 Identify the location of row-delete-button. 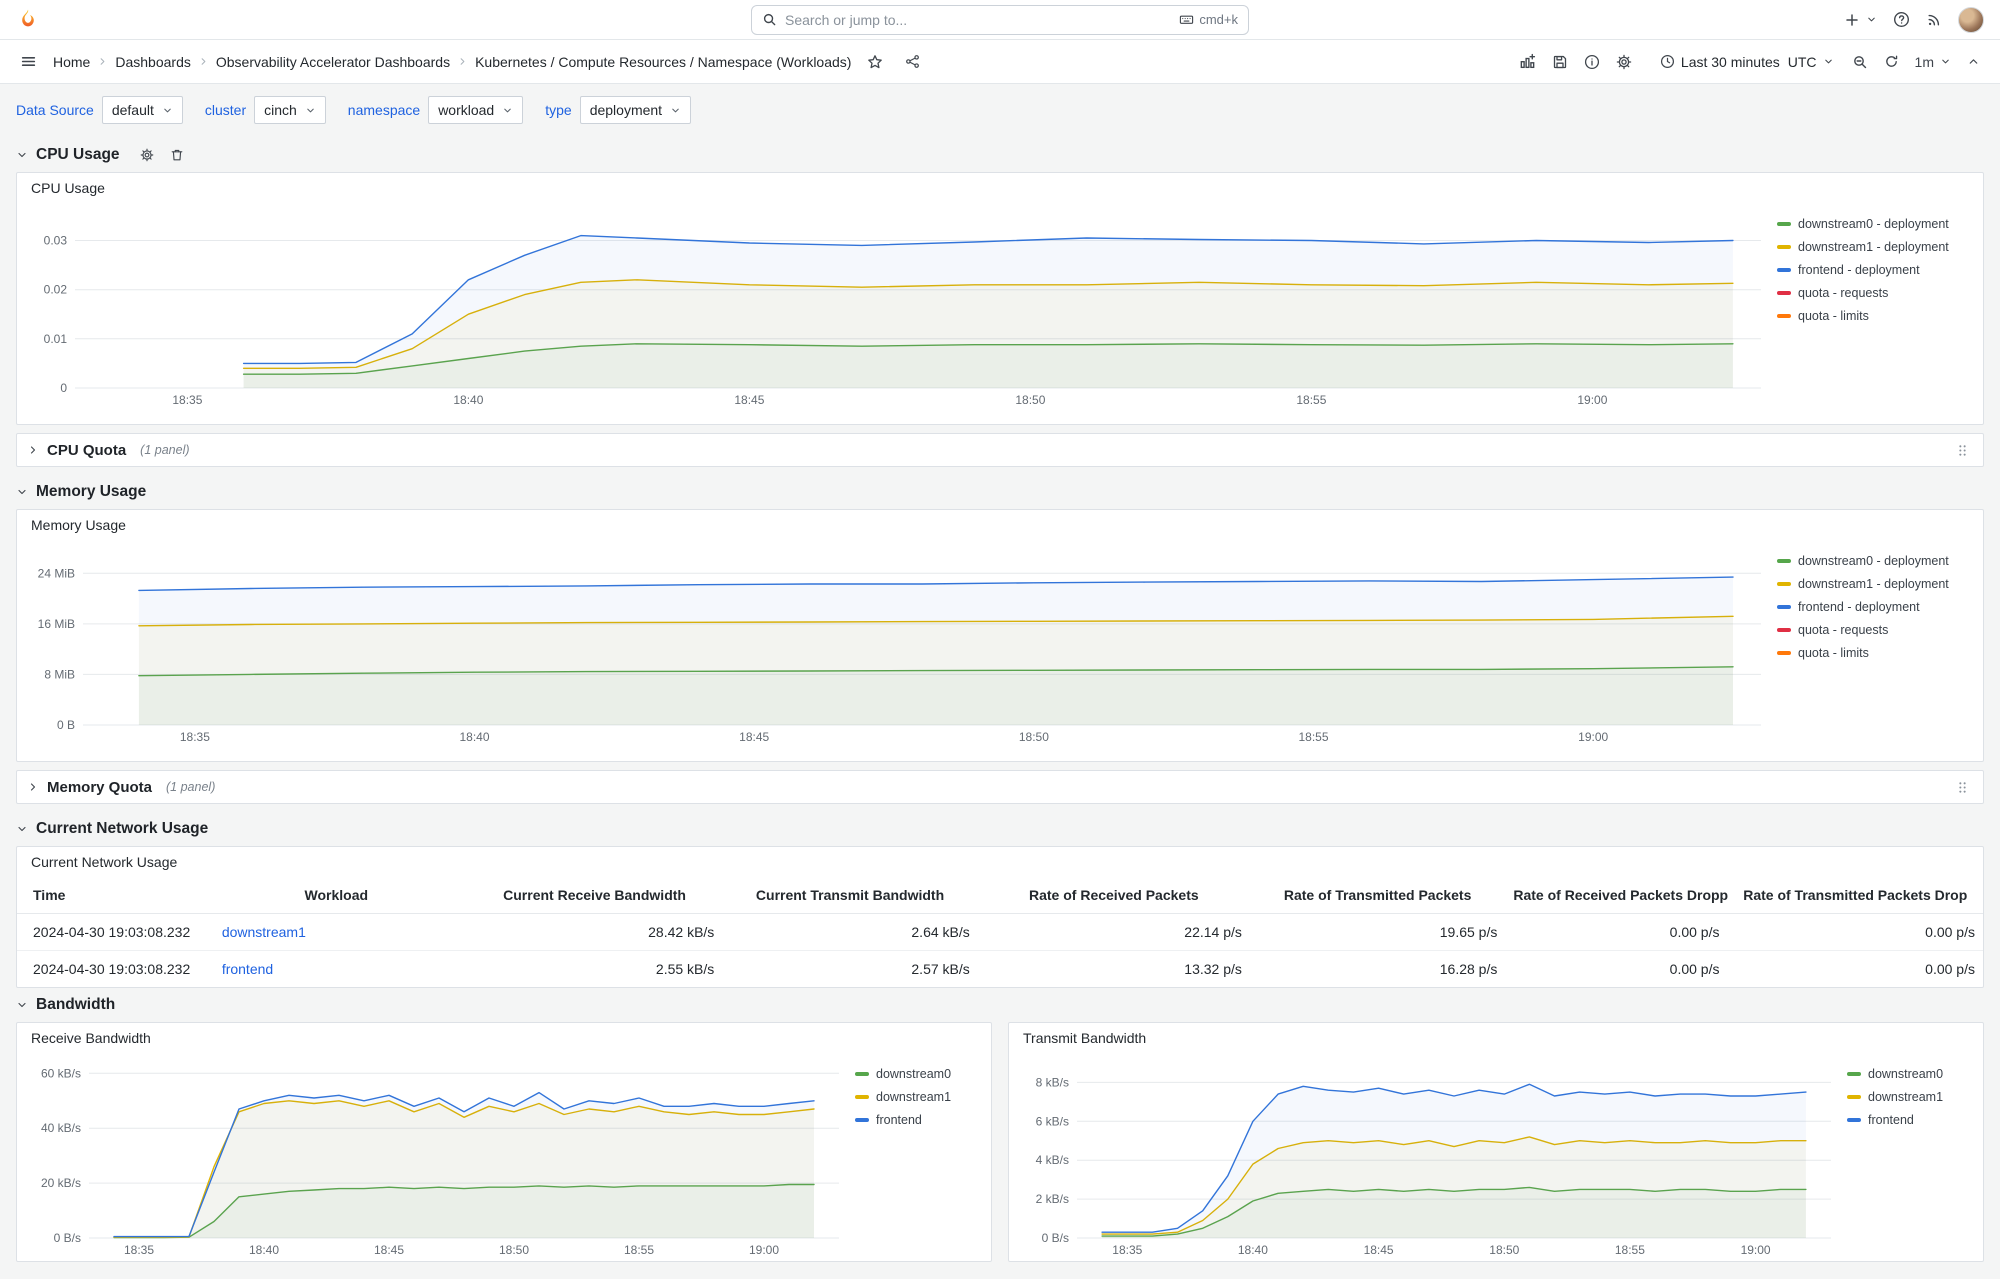
(177, 155).